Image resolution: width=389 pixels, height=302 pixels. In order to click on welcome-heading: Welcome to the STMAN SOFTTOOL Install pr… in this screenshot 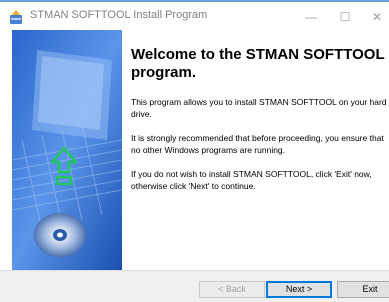, I will do `click(260, 64)`.